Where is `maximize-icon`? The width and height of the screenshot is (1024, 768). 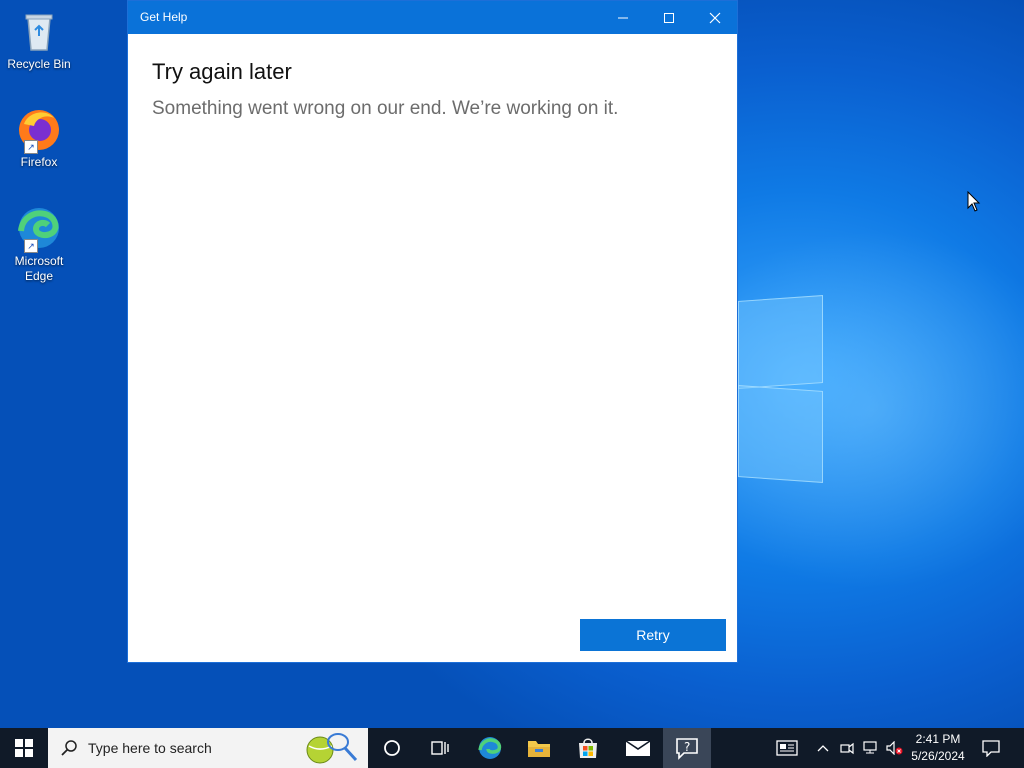 maximize-icon is located at coordinates (669, 17).